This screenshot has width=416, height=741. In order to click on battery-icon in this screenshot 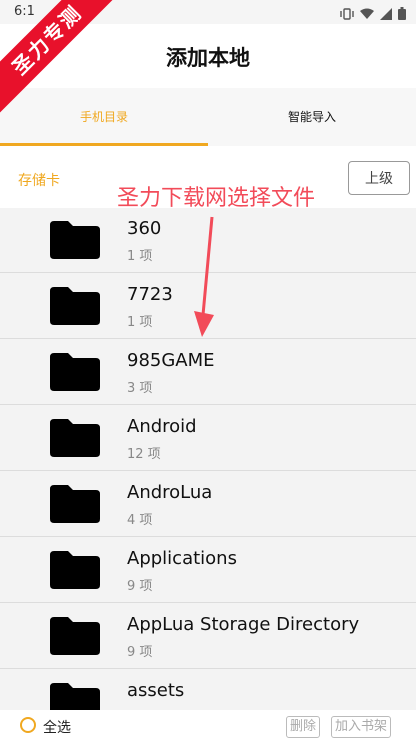, I will do `click(402, 14)`.